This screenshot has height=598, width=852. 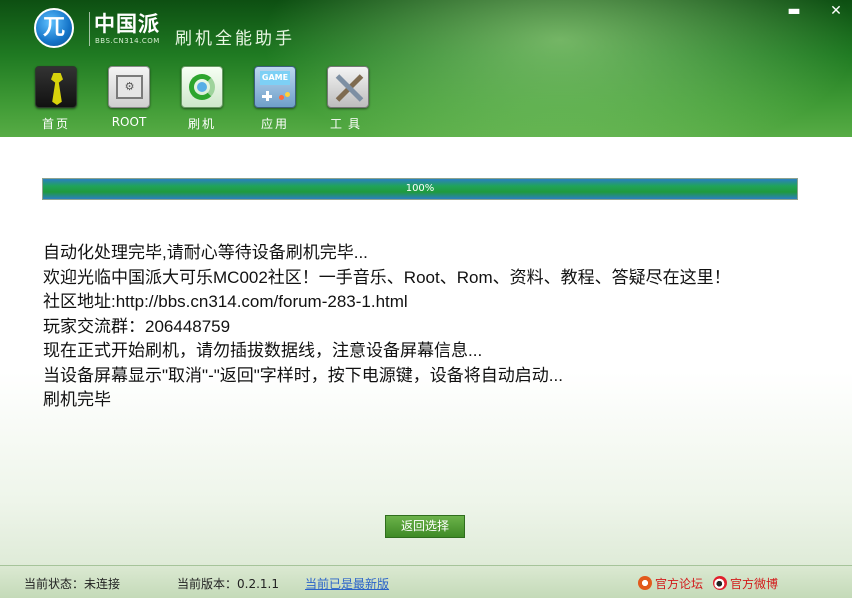 I want to click on app-title: 刷机全能助手, so click(x=235, y=39).